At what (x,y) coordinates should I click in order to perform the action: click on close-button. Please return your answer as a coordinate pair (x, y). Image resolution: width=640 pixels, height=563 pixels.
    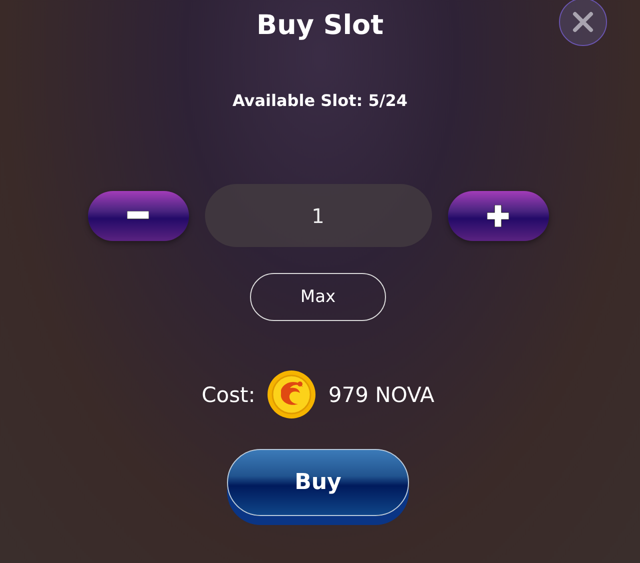
    Looking at the image, I should click on (583, 23).